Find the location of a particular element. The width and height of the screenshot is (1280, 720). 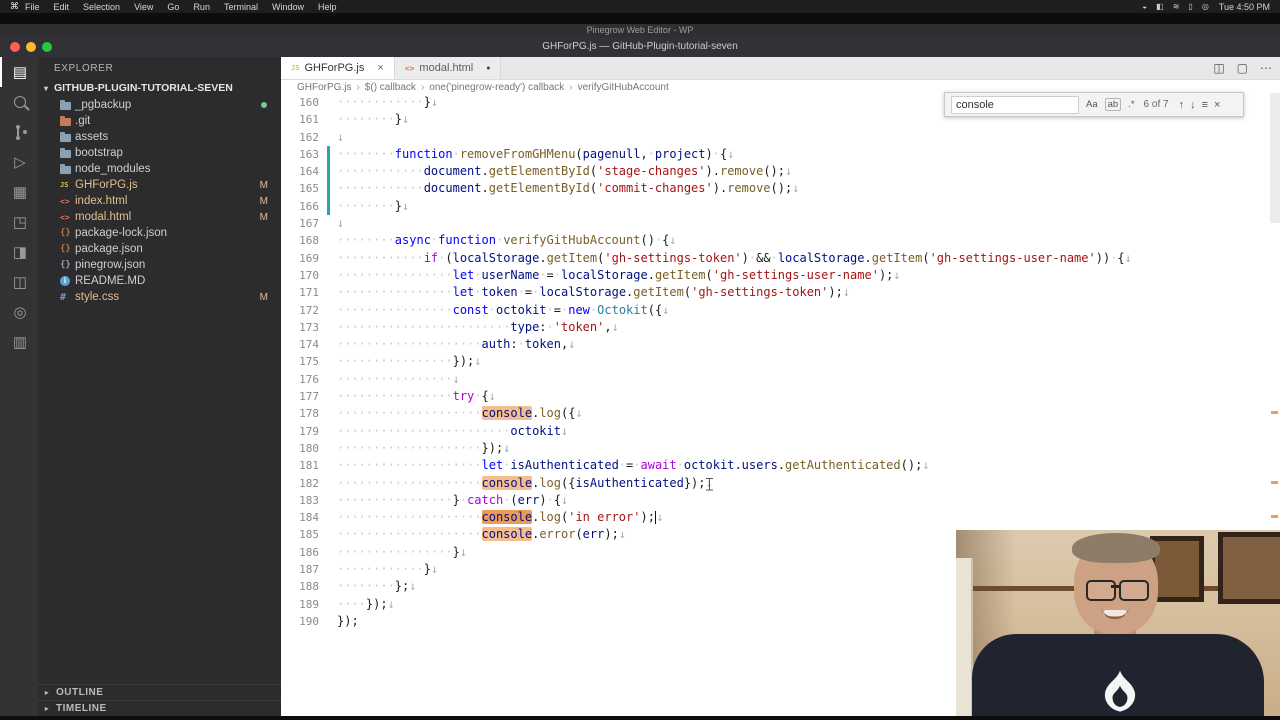

menubar-clock: Tue 4:50 PM is located at coordinates (1244, 7).